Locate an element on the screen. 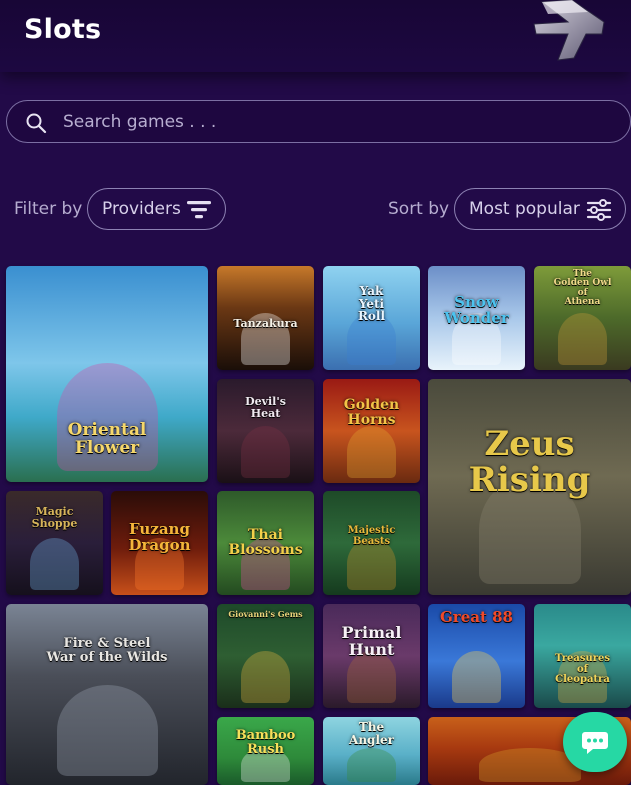 The height and width of the screenshot is (785, 631). game-tile-snow-wonder: Snow Wonder is located at coordinates (476, 318).